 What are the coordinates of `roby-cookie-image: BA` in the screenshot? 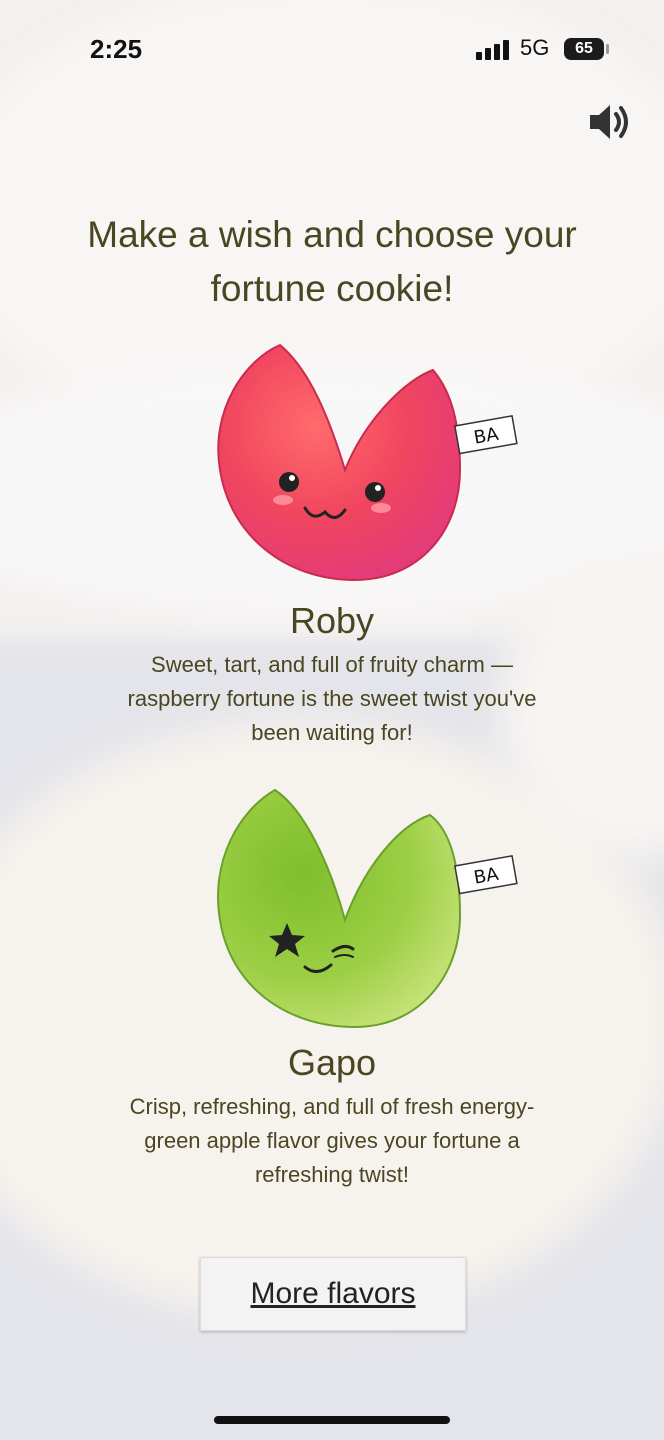 It's located at (365, 465).